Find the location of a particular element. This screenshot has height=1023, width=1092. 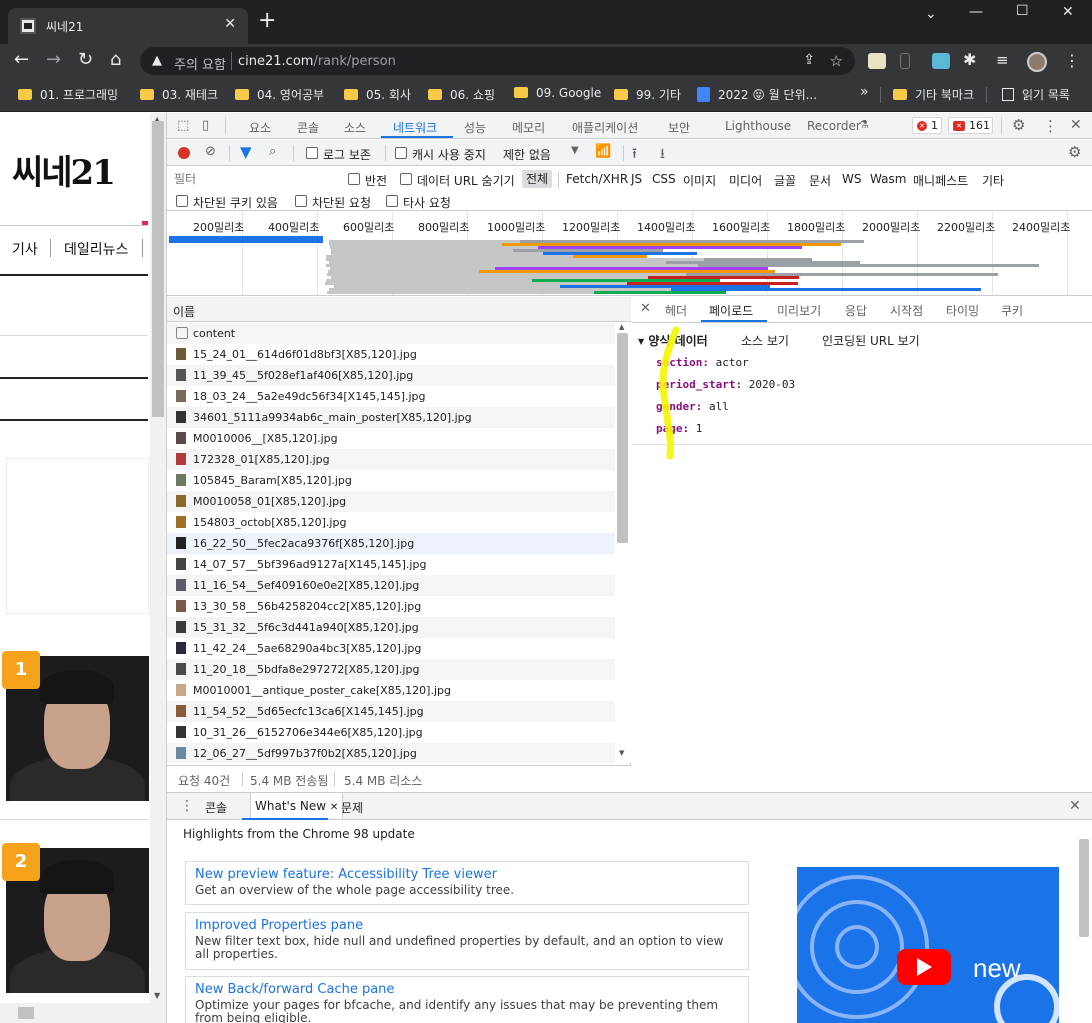

tab-memory: 메모리 is located at coordinates (528, 127).